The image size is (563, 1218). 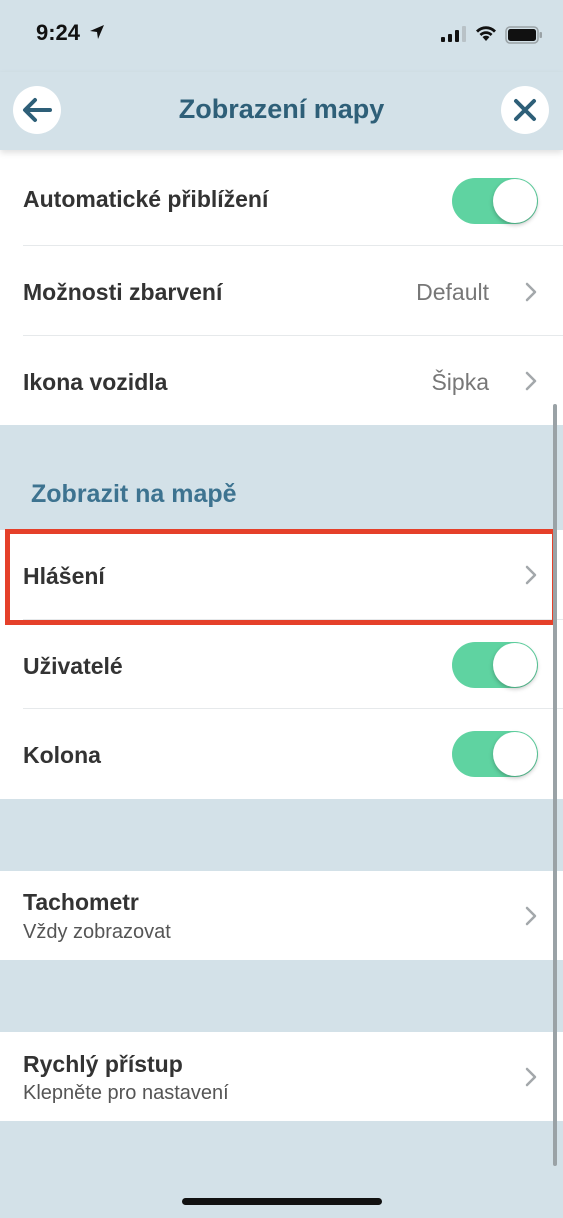 I want to click on section-title: Zobrazit na mapě, so click(x=134, y=494).